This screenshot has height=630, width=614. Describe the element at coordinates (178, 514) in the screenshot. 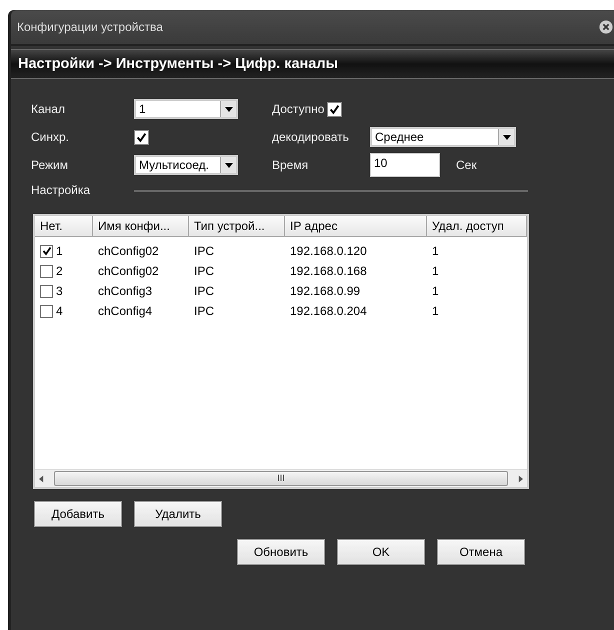

I see `action-button: Удалить` at that location.